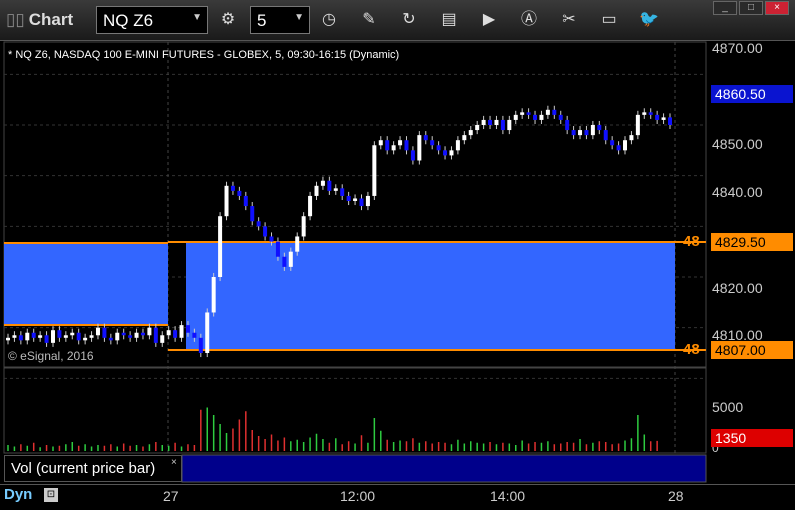 Image resolution: width=795 pixels, height=510 pixels. What do you see at coordinates (752, 350) in the screenshot?
I see `level-price-tag: 4807.00` at bounding box center [752, 350].